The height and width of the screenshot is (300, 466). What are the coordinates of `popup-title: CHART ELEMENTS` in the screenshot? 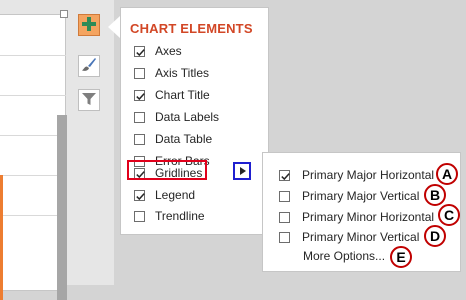 It's located at (191, 28).